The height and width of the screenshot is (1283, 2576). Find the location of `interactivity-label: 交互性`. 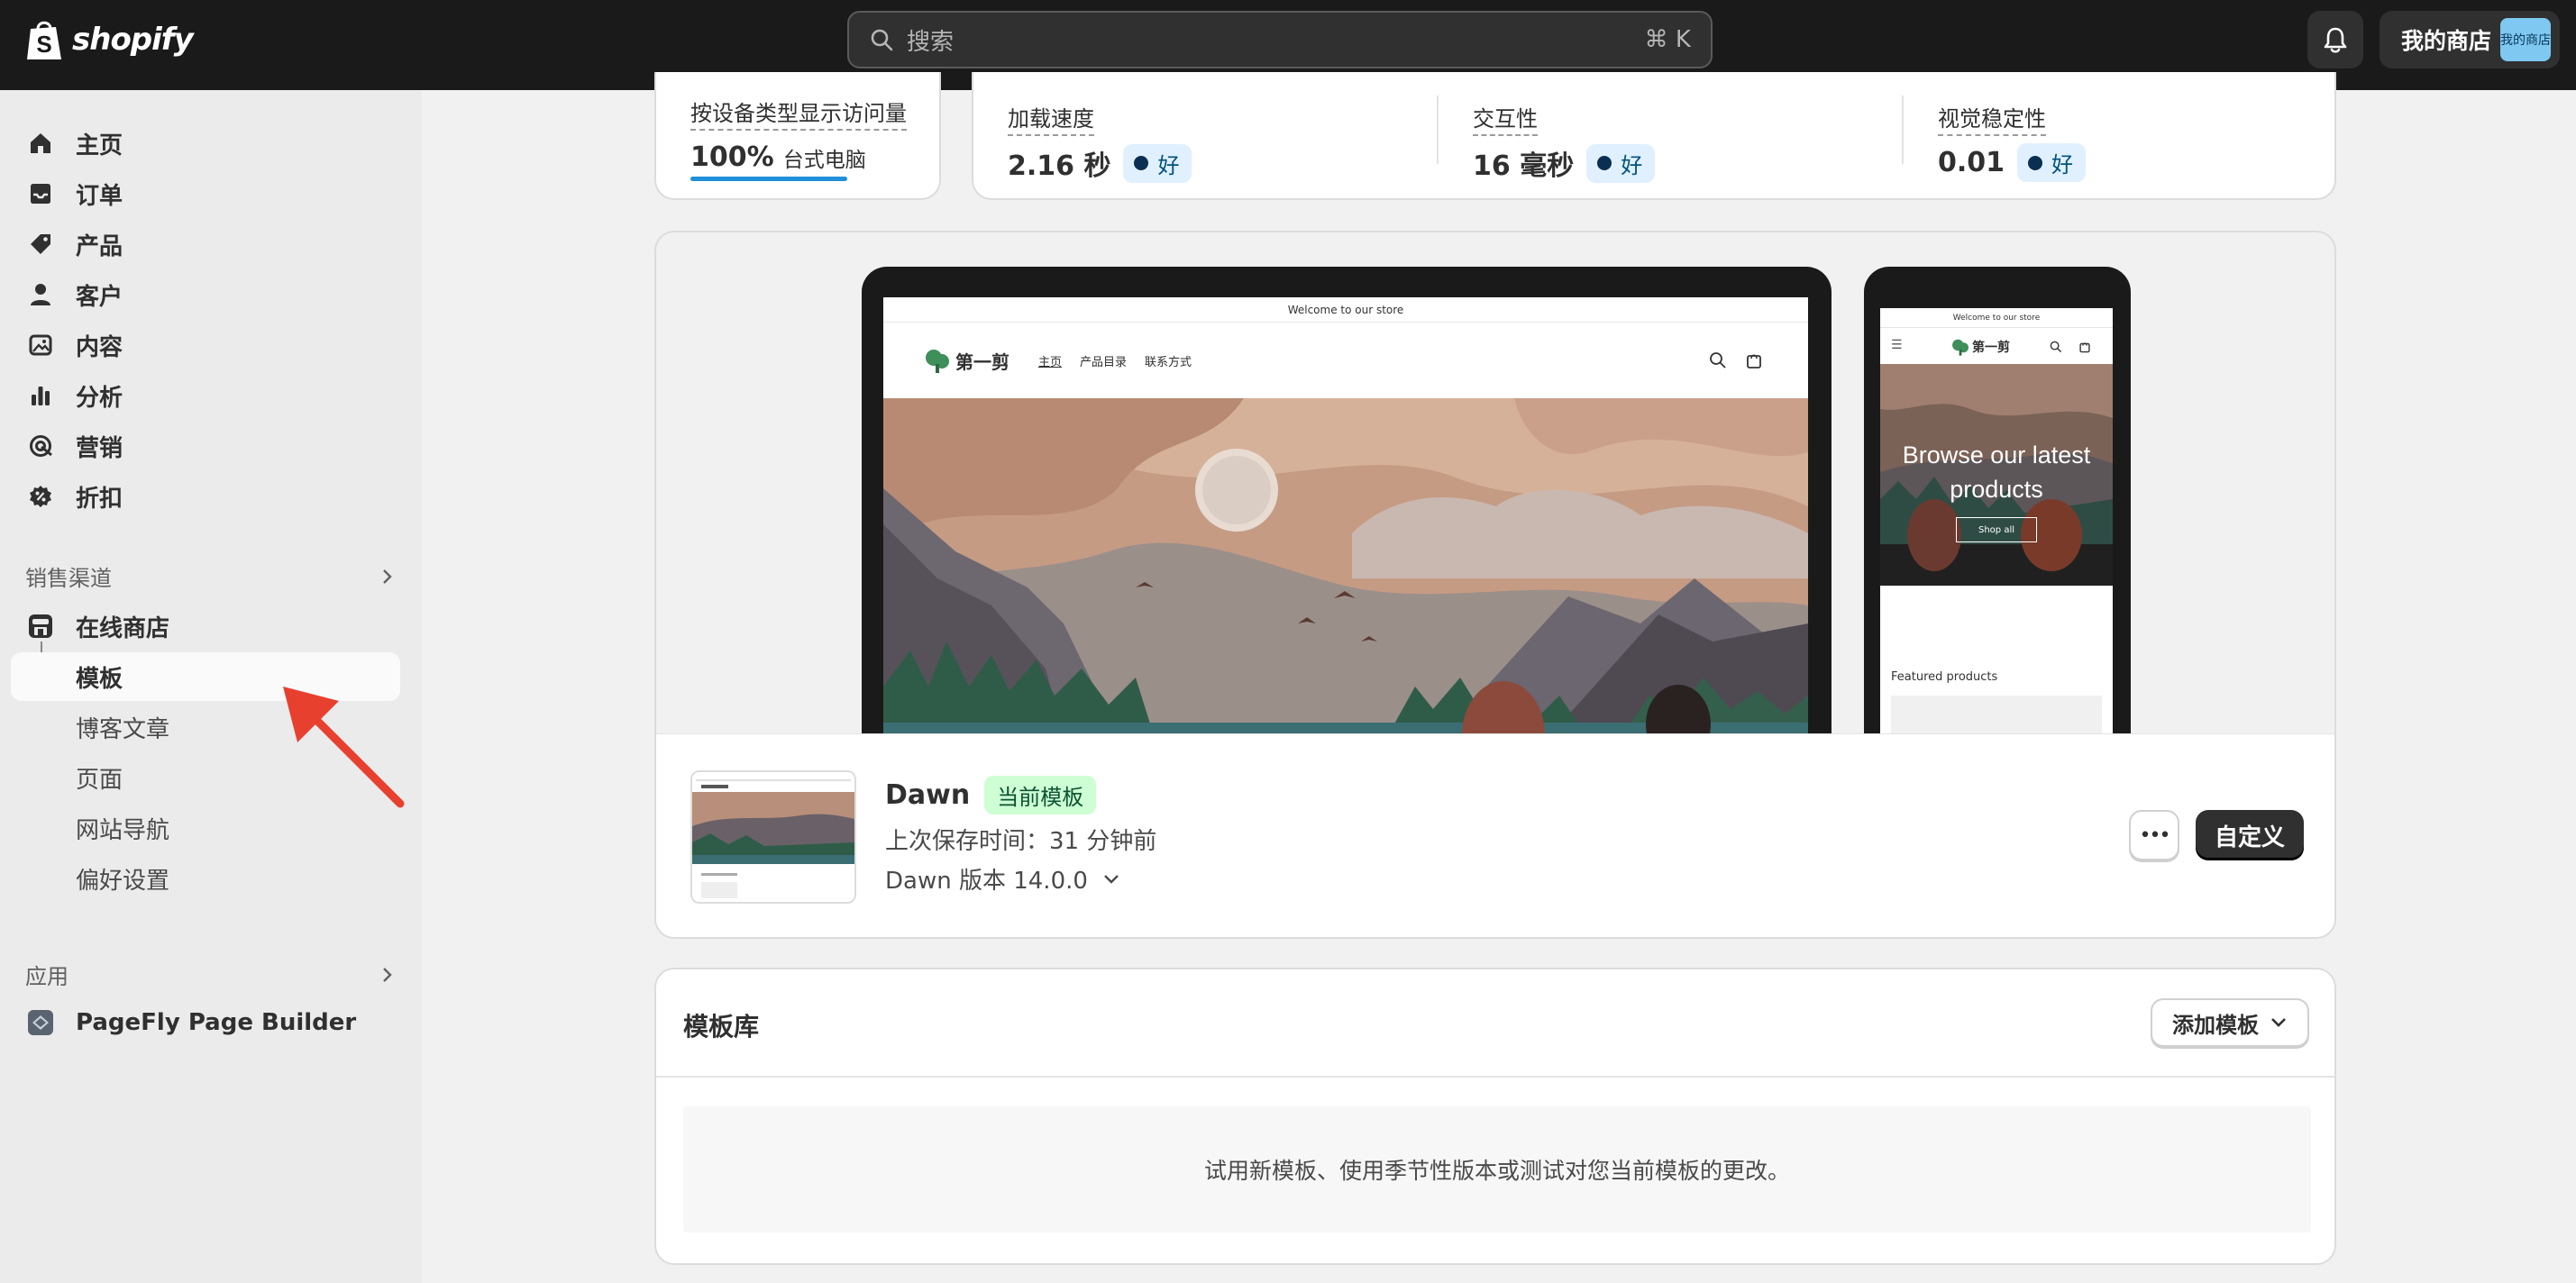

interactivity-label: 交互性 is located at coordinates (1505, 118).